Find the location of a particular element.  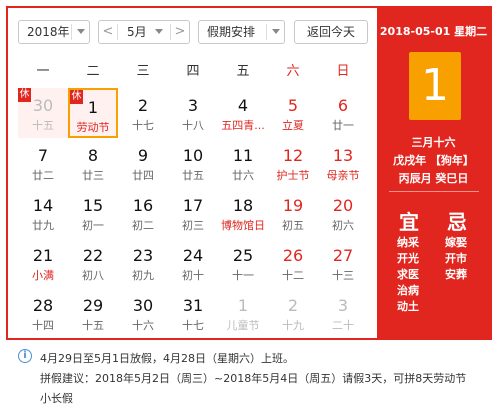

lunar-label: 廿二 is located at coordinates (43, 175).